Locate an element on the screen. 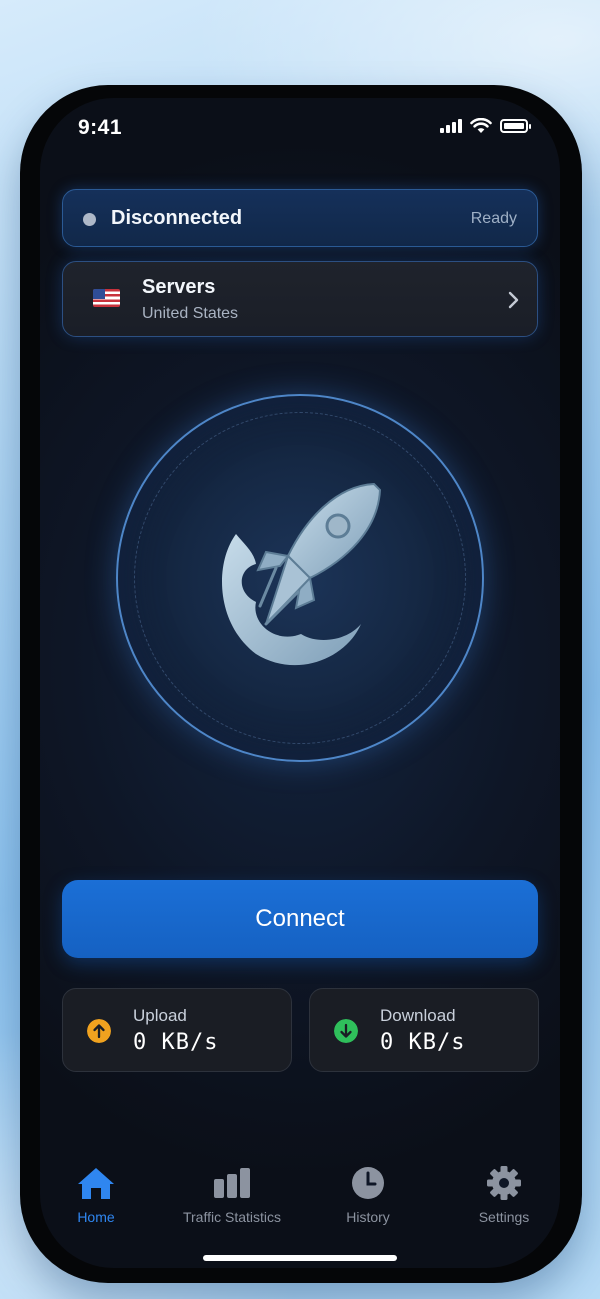 This screenshot has width=600, height=1299. tab-home: Home is located at coordinates (100, 1193).